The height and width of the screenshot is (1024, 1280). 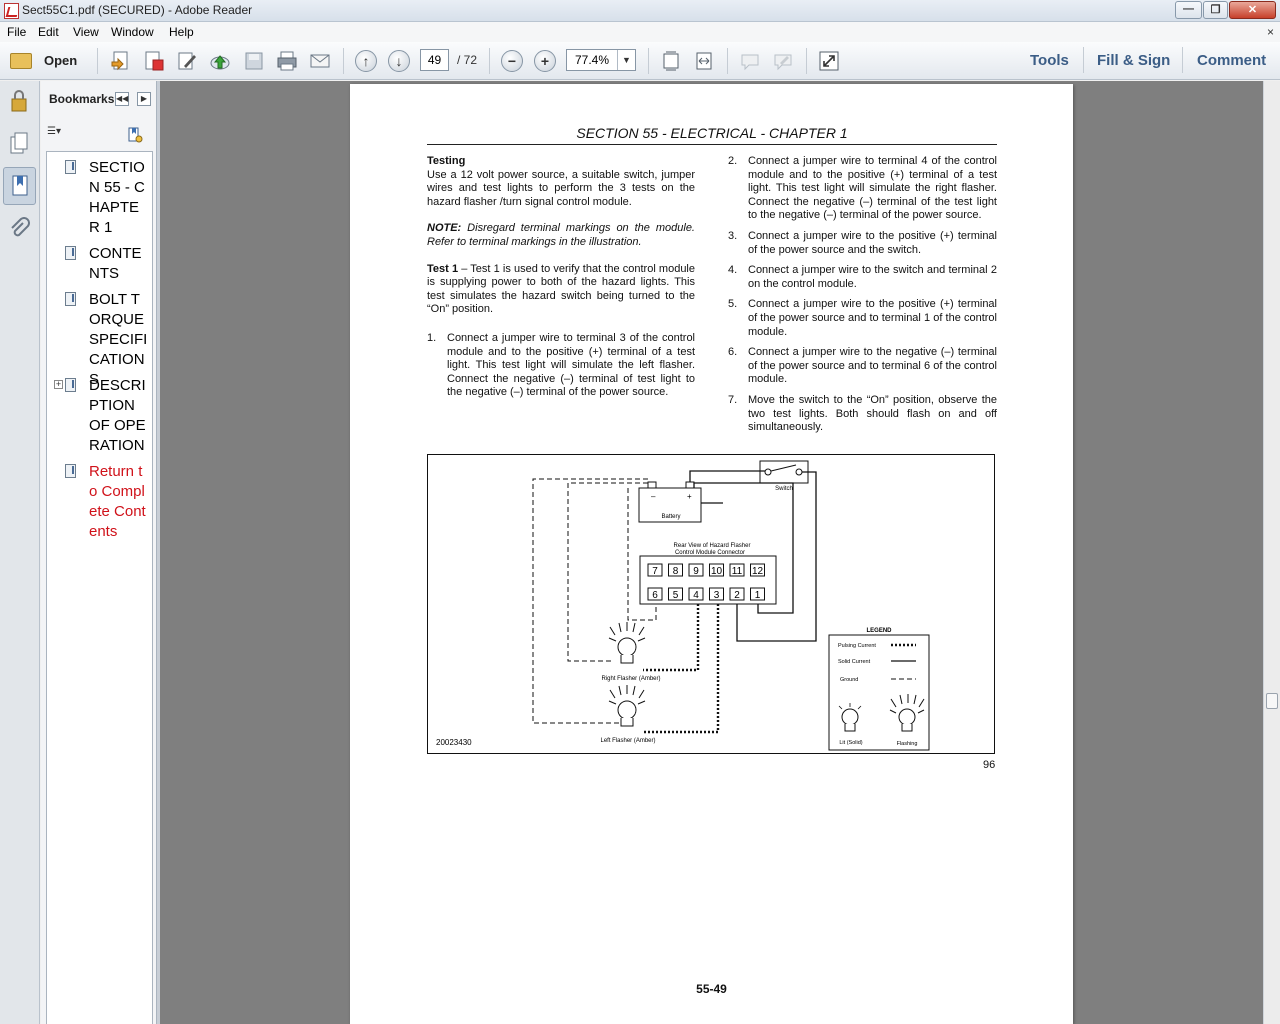 What do you see at coordinates (82, 99) in the screenshot?
I see `bookmarks-header: Bookmarks` at bounding box center [82, 99].